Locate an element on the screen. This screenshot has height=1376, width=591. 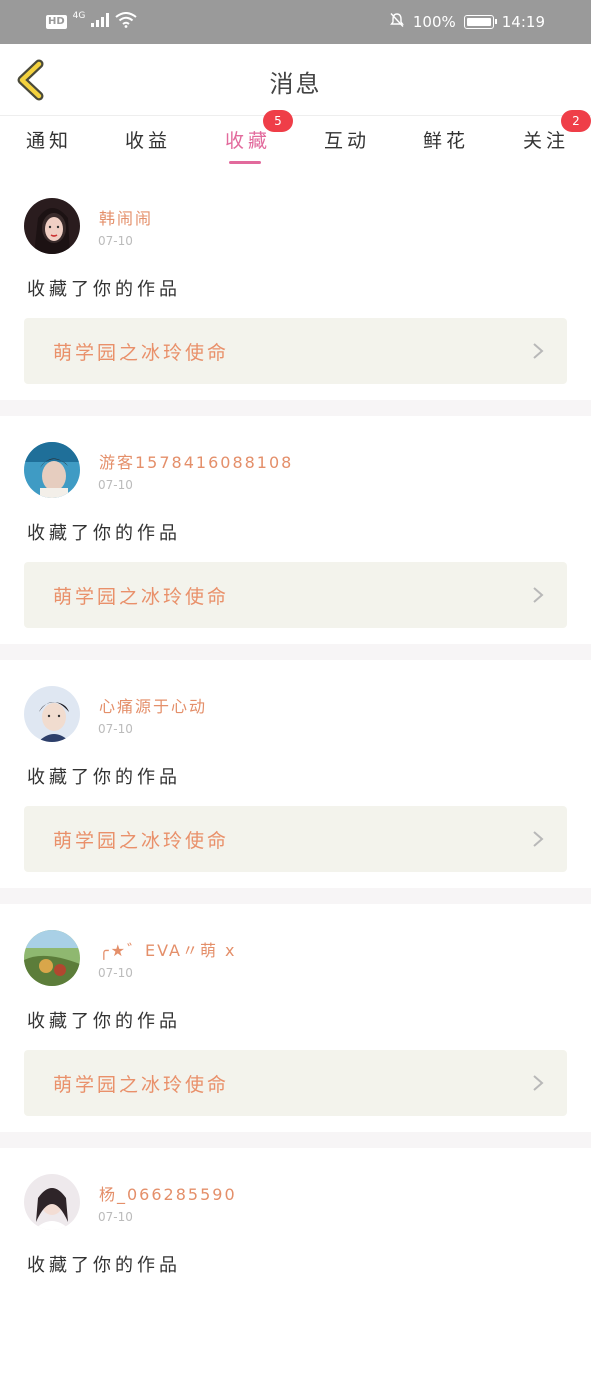
tab-interactions: 互动 is located at coordinates (347, 139).